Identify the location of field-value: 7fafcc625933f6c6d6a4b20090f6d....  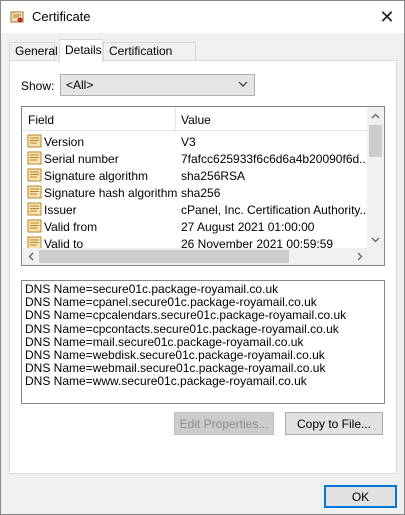
(273, 159).